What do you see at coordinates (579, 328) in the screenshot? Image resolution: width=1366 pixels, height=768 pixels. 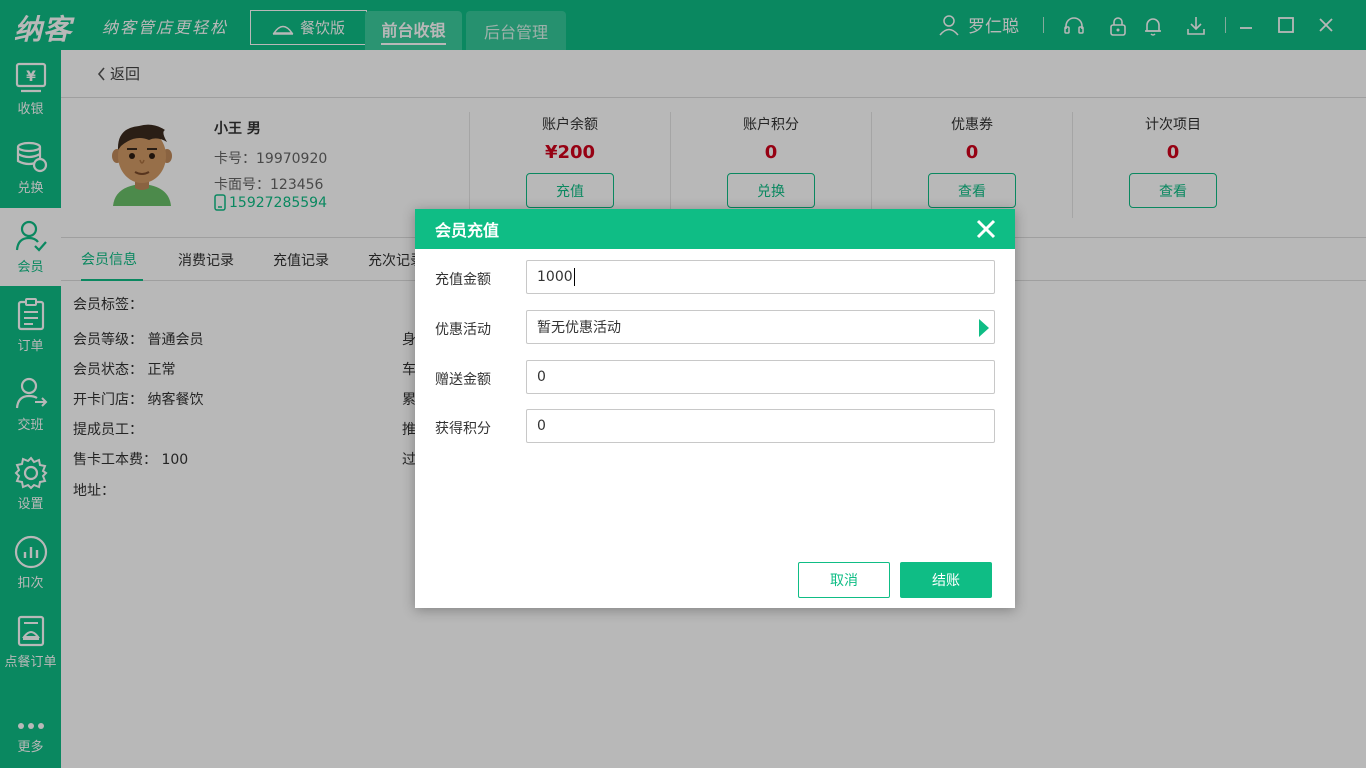 I see `promotion-value: 暂无优惠活动` at bounding box center [579, 328].